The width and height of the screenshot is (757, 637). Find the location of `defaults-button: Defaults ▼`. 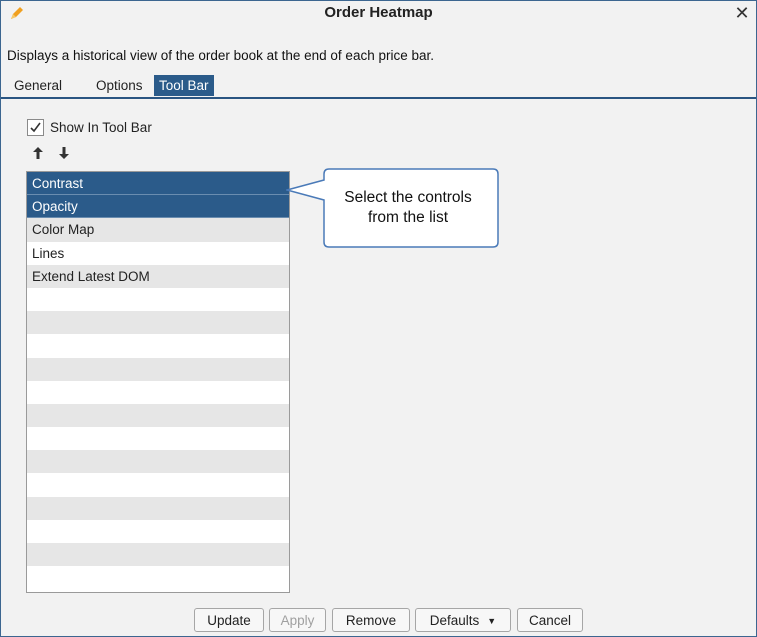

defaults-button: Defaults ▼ is located at coordinates (463, 620).